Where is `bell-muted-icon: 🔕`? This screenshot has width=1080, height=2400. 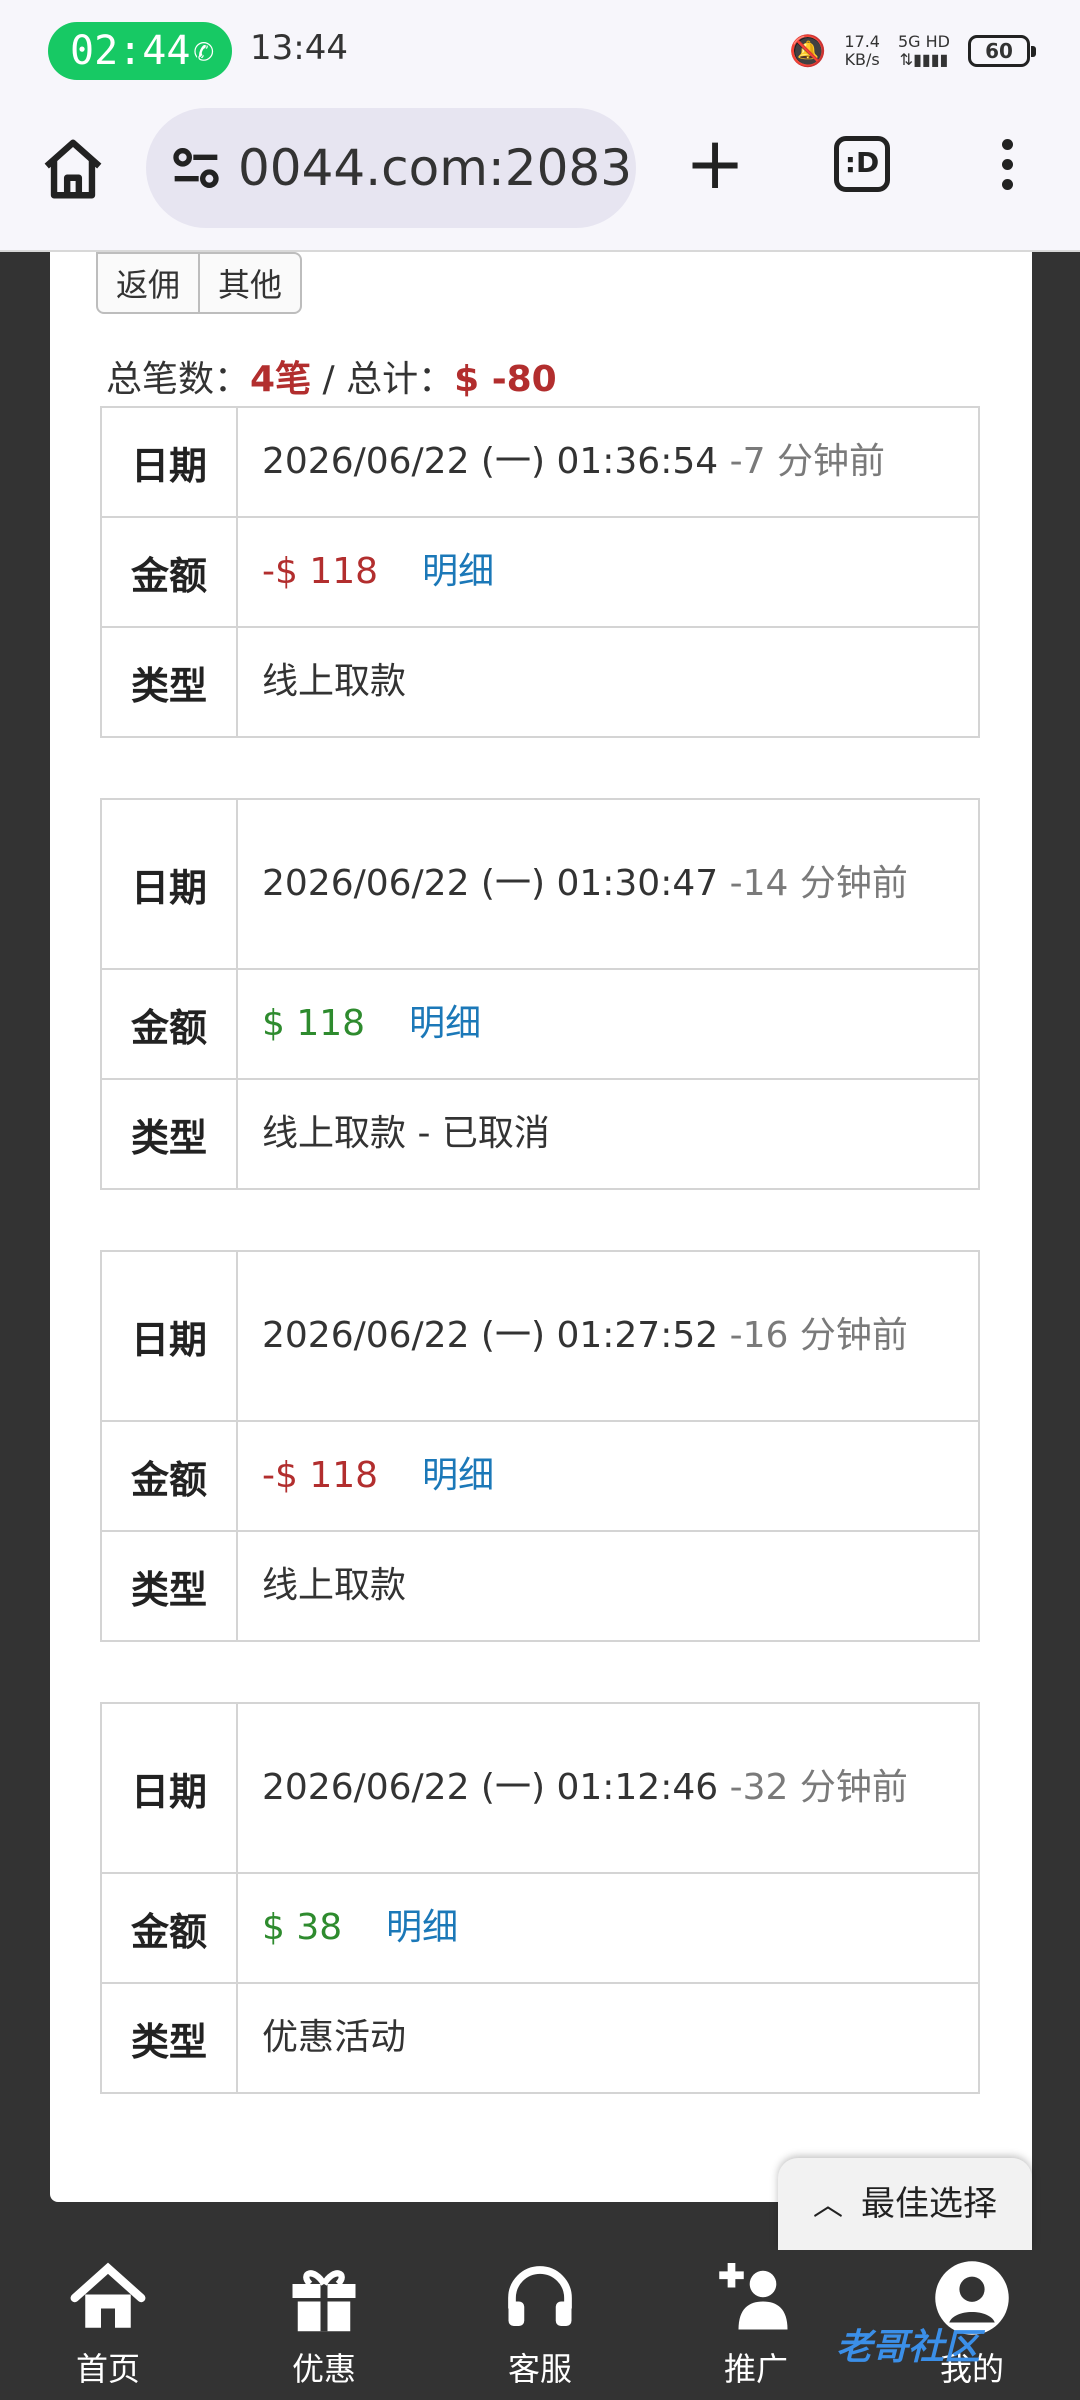 bell-muted-icon: 🔕 is located at coordinates (808, 51).